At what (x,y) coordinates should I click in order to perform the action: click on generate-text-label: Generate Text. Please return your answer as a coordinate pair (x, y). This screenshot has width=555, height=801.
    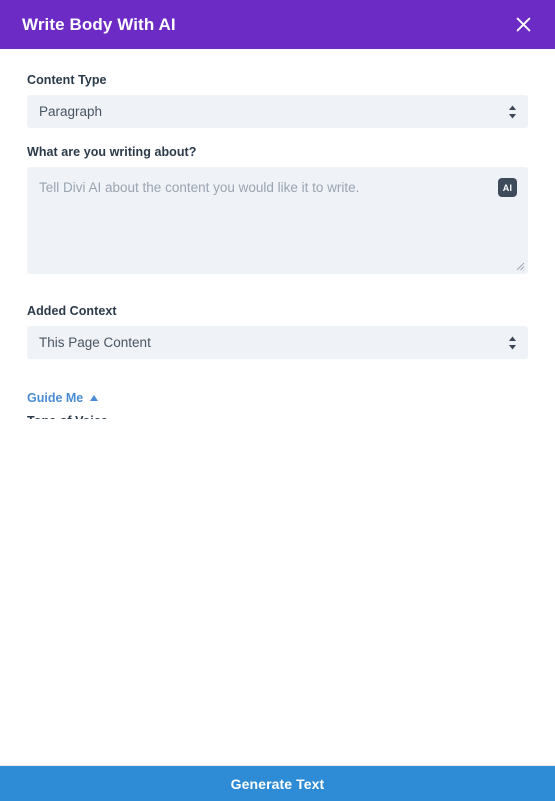
    Looking at the image, I should click on (277, 783).